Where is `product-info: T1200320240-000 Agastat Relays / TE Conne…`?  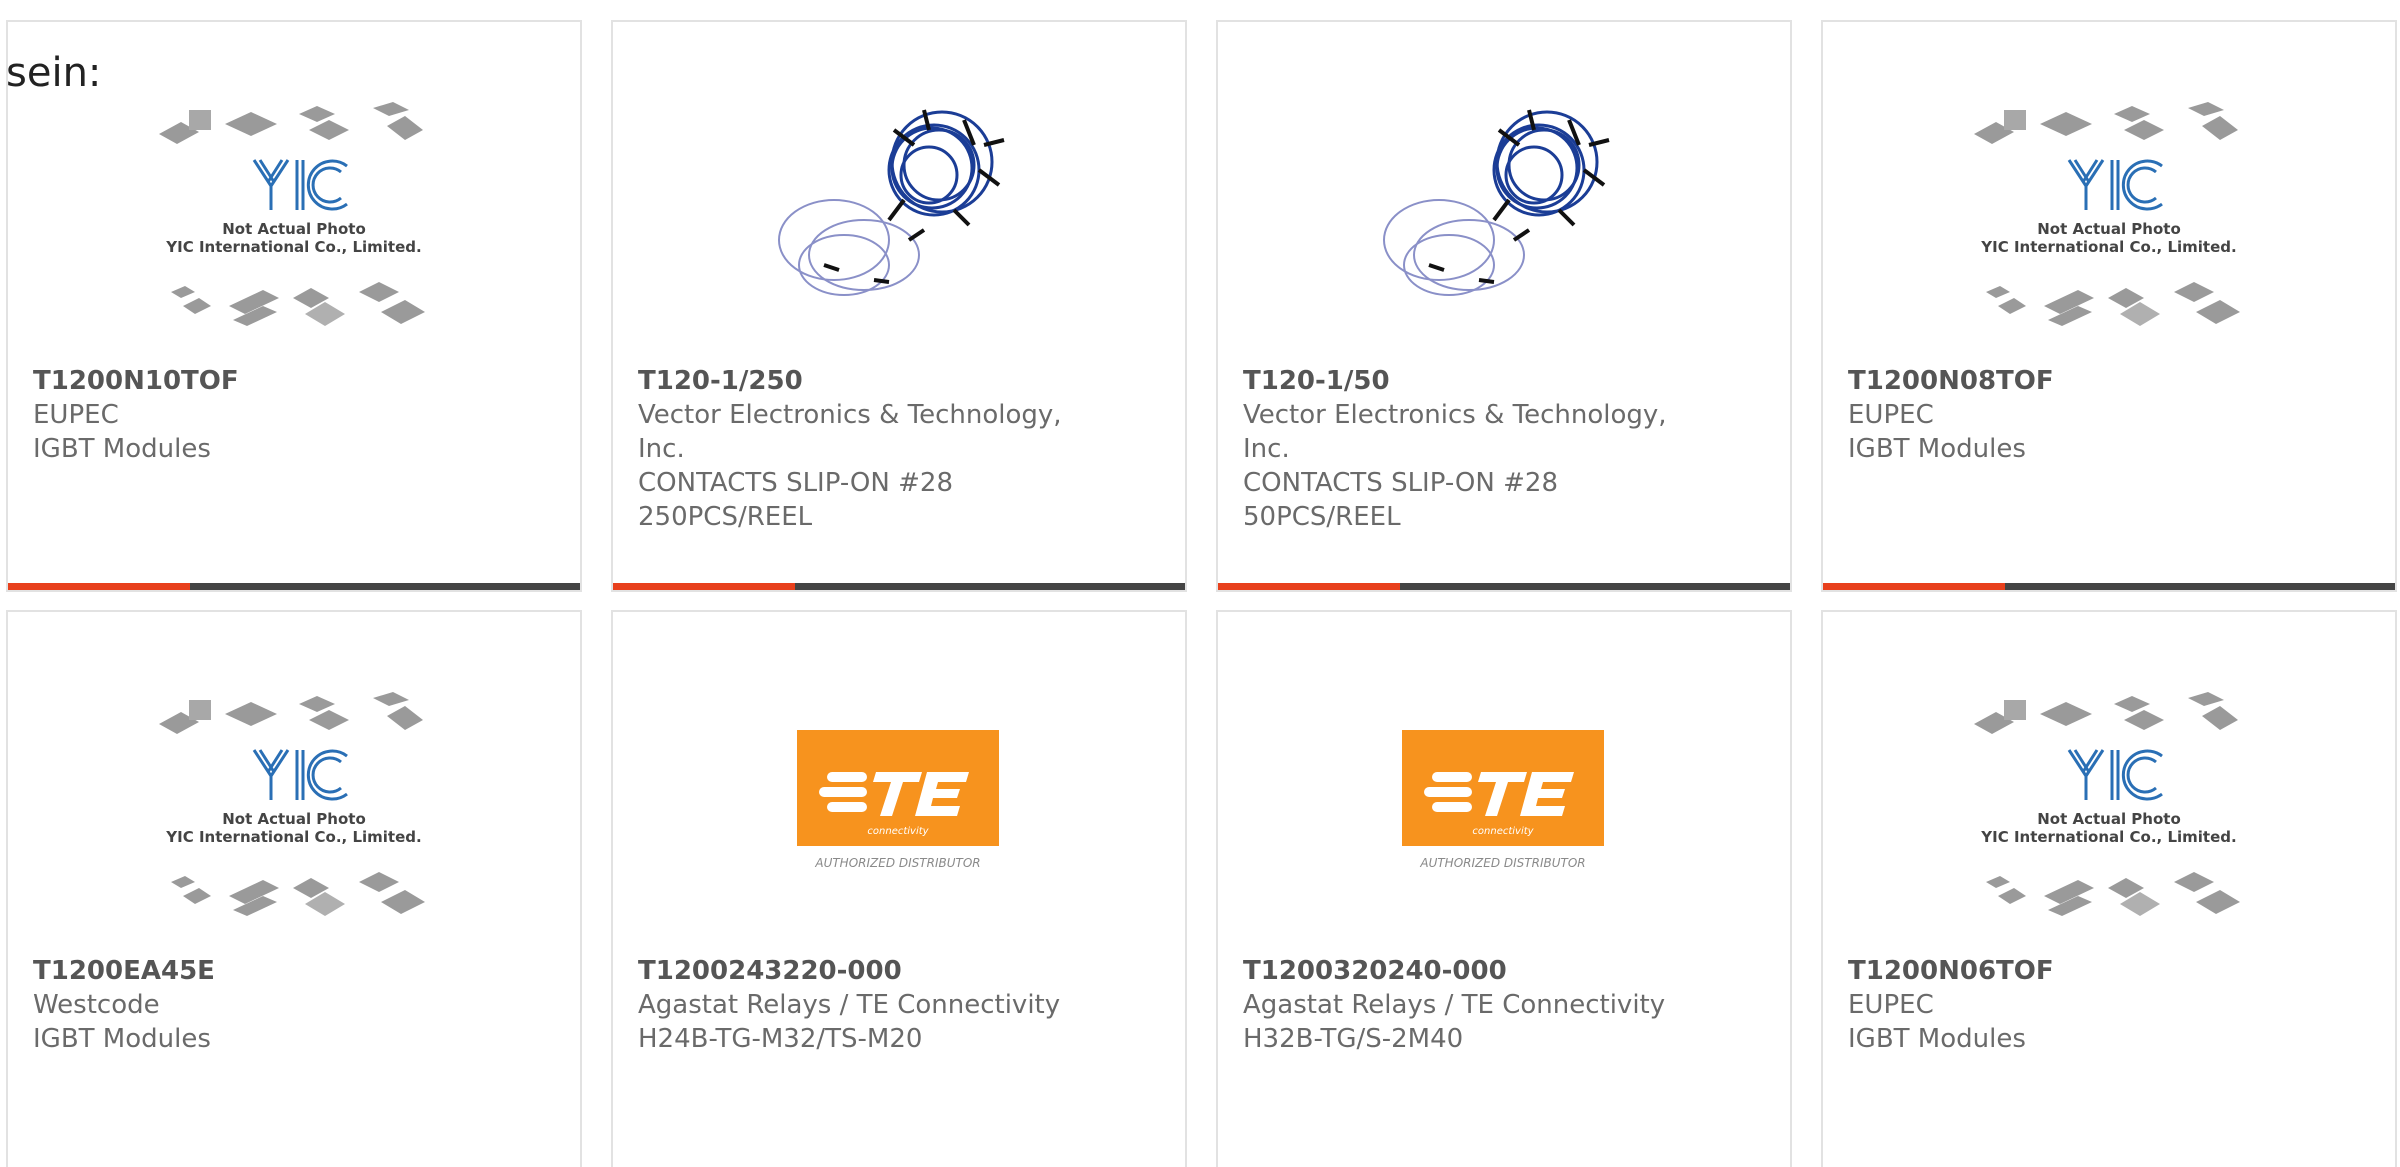
product-info: T1200320240-000 Agastat Relays / TE Conne… is located at coordinates (1456, 1005).